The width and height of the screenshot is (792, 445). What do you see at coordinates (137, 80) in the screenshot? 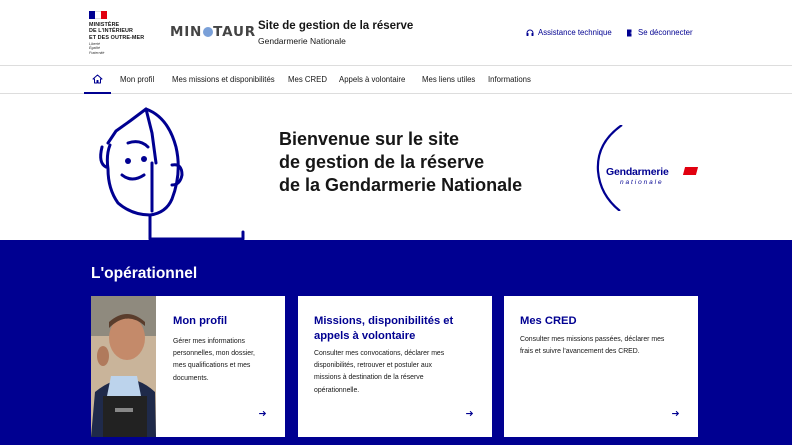
I see `nav-item-profile: Mon profil` at bounding box center [137, 80].